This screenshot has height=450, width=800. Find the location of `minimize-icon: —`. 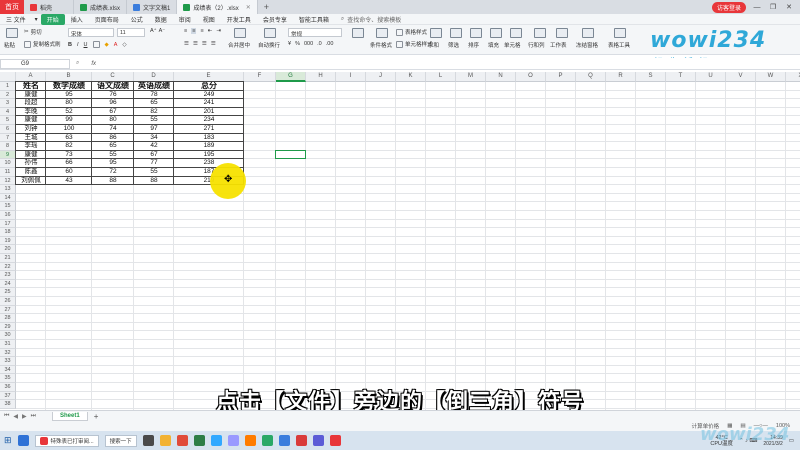

minimize-icon: — is located at coordinates (757, 7).